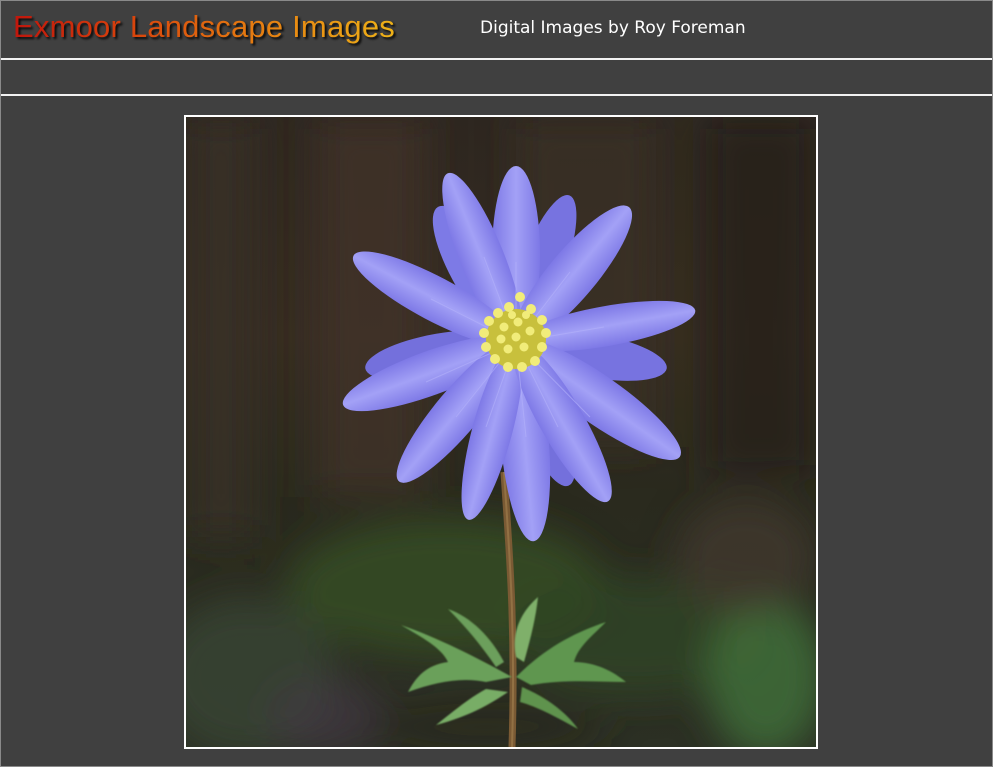  Describe the element at coordinates (496, 95) in the screenshot. I see `header-divider-bottom` at that location.